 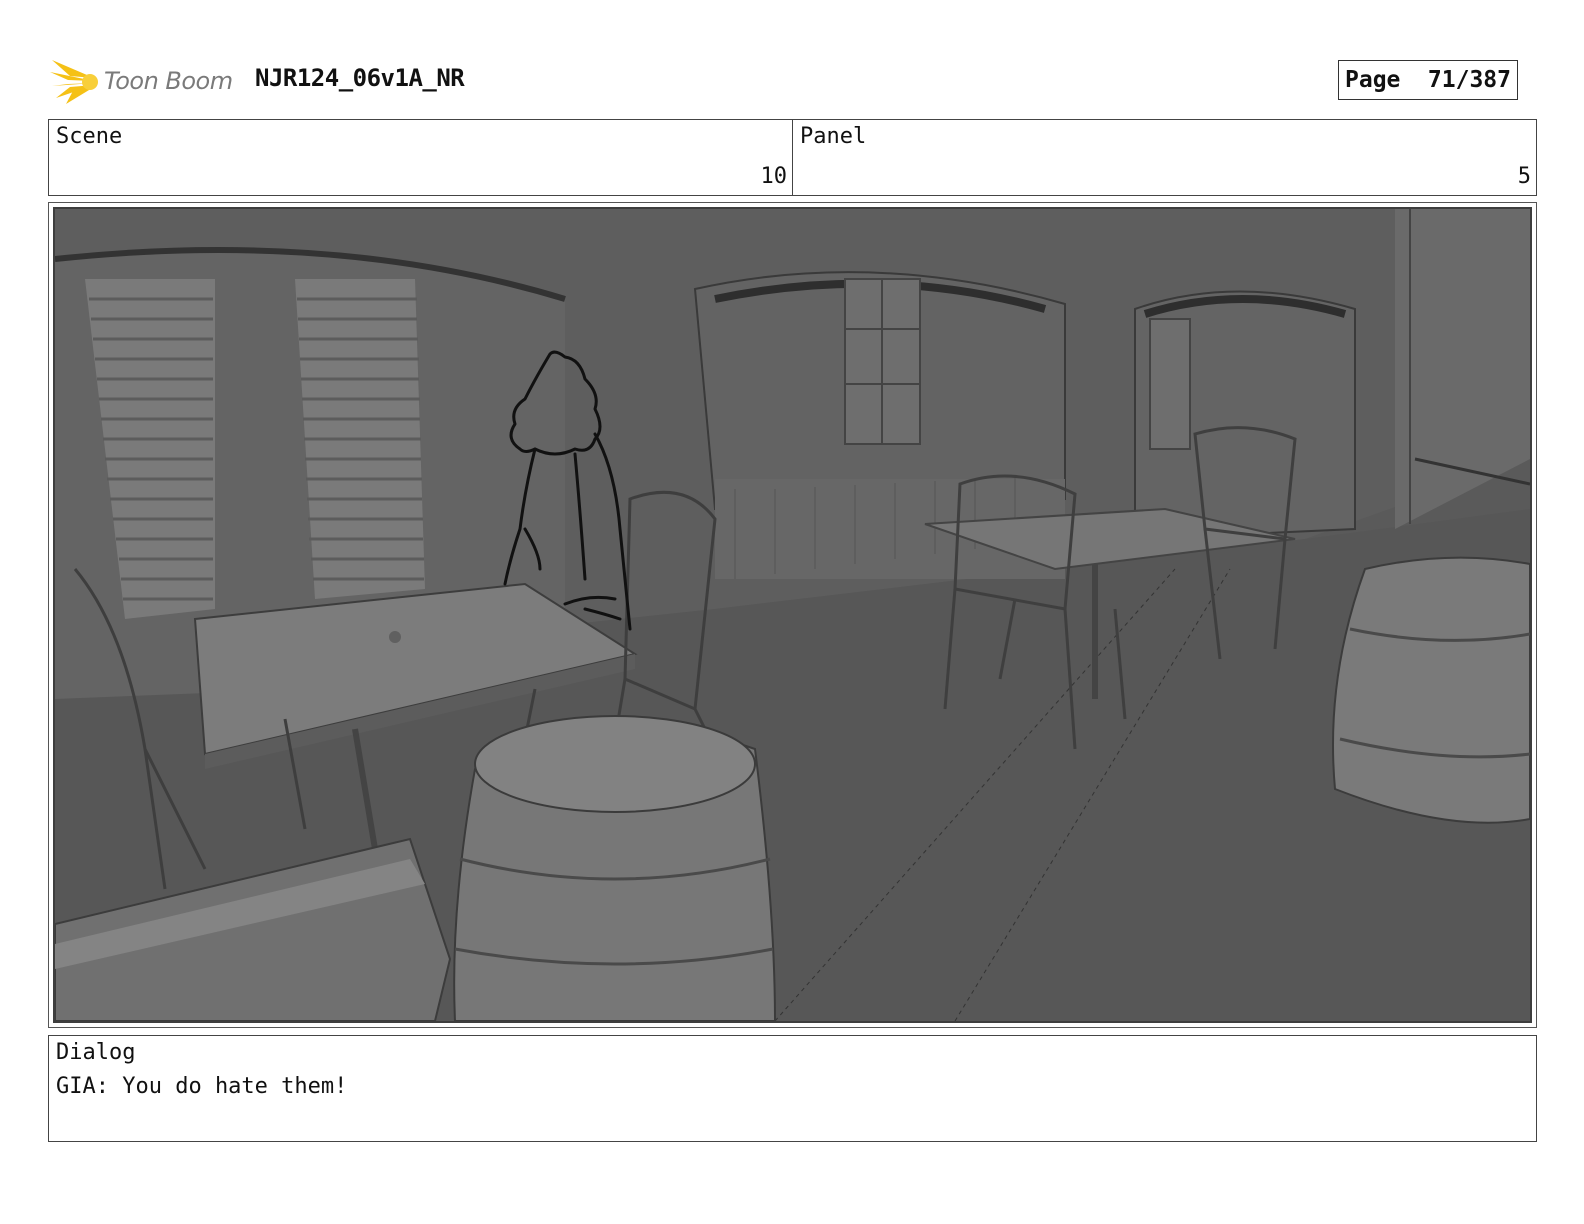 I want to click on panel-label: Panel, so click(x=833, y=136).